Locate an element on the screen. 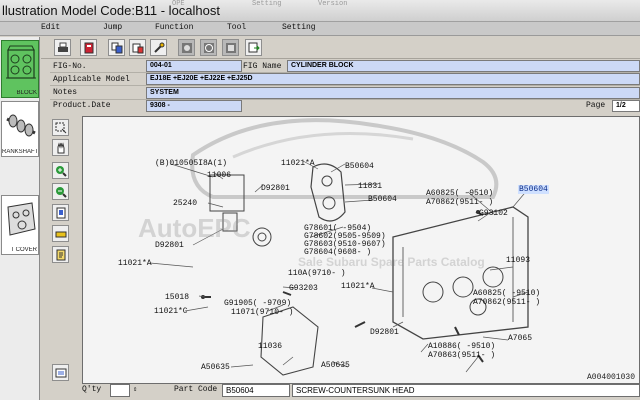 This screenshot has width=640, height=400. print-button is located at coordinates (62, 47).